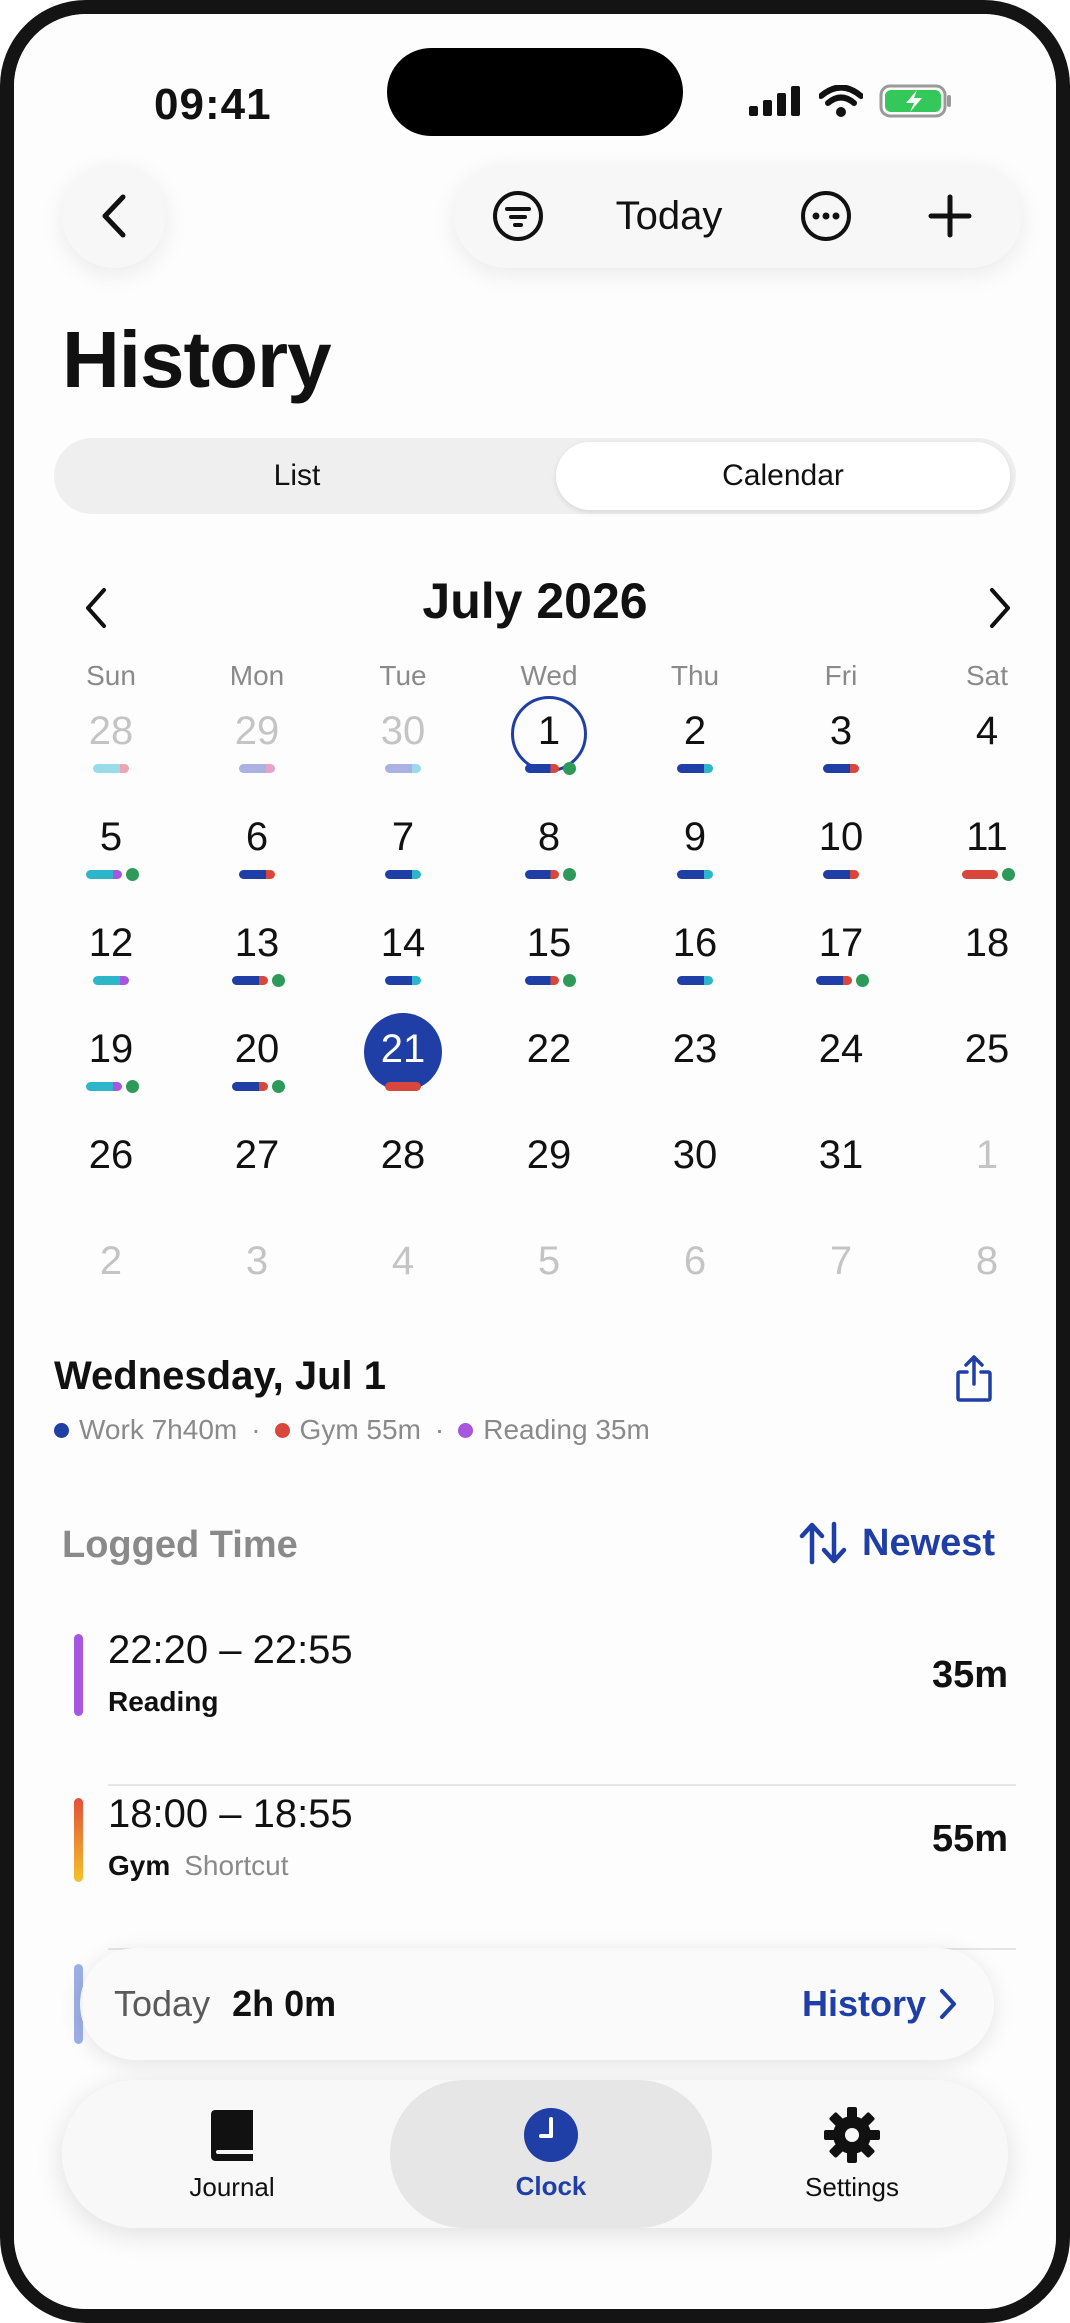 This screenshot has height=2323, width=1070. I want to click on share-button, so click(974, 1381).